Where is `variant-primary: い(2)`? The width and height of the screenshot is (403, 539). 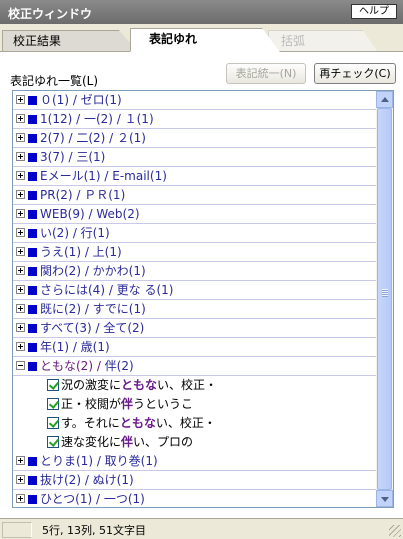 variant-primary: い(2) is located at coordinates (54, 233).